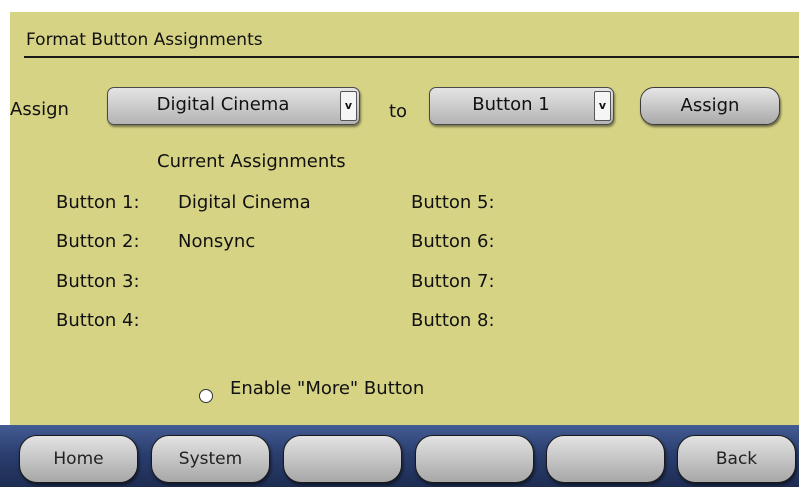 The width and height of the screenshot is (799, 487). What do you see at coordinates (98, 202) in the screenshot?
I see `assignment-label: Button 1:` at bounding box center [98, 202].